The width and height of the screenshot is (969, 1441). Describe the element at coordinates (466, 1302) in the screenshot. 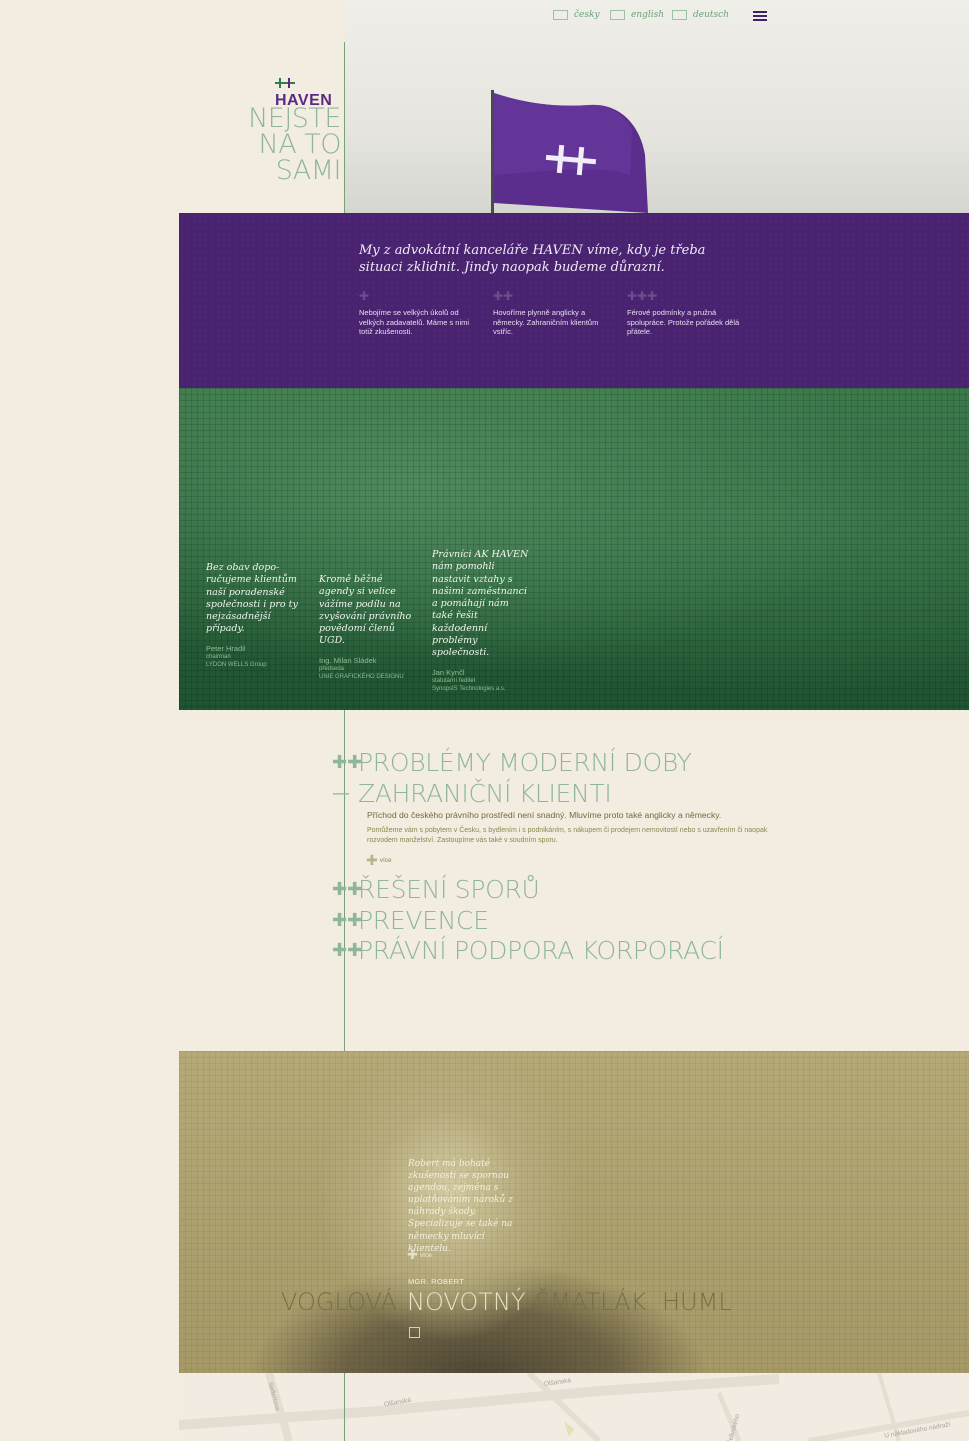

I see `lawyer-tab-novotny: NOVOTNÝ` at that location.